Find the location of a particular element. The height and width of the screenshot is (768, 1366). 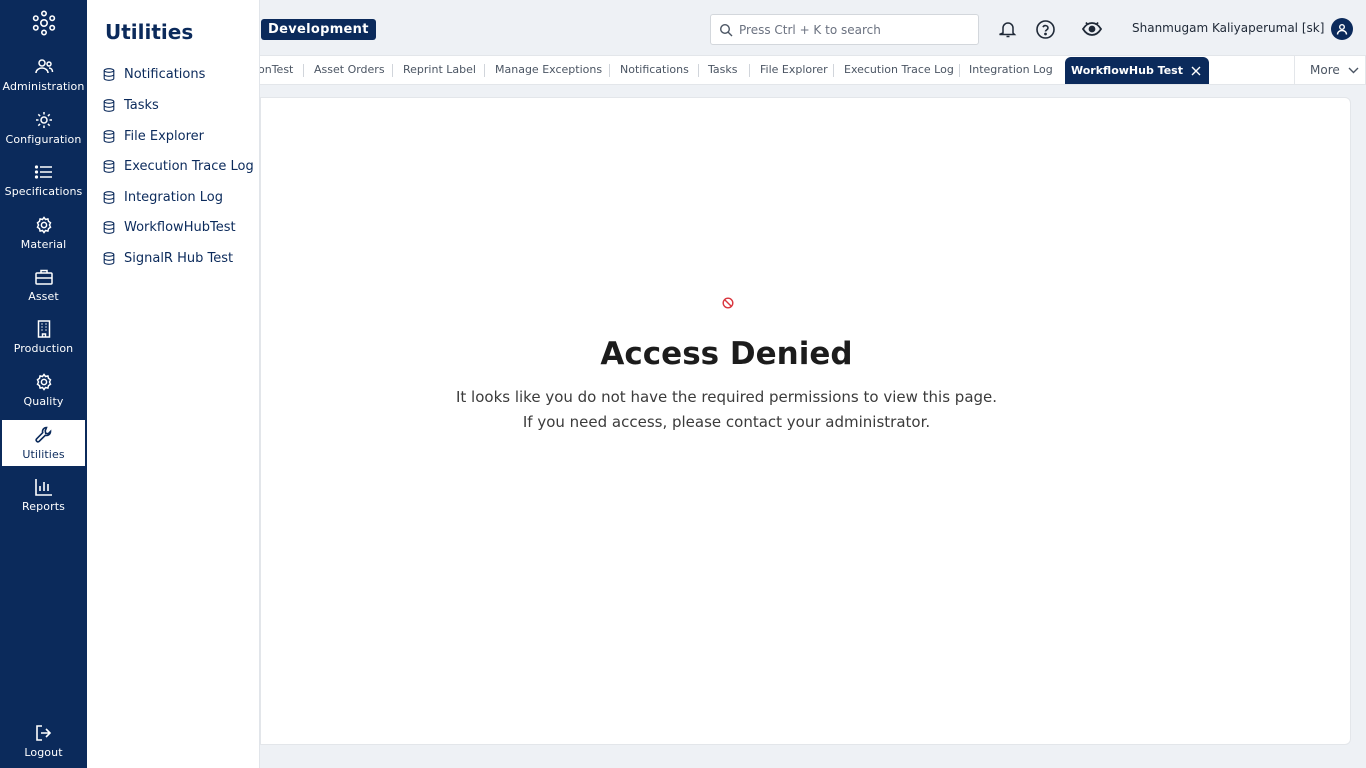

nav-reports: Reports is located at coordinates (43, 495).